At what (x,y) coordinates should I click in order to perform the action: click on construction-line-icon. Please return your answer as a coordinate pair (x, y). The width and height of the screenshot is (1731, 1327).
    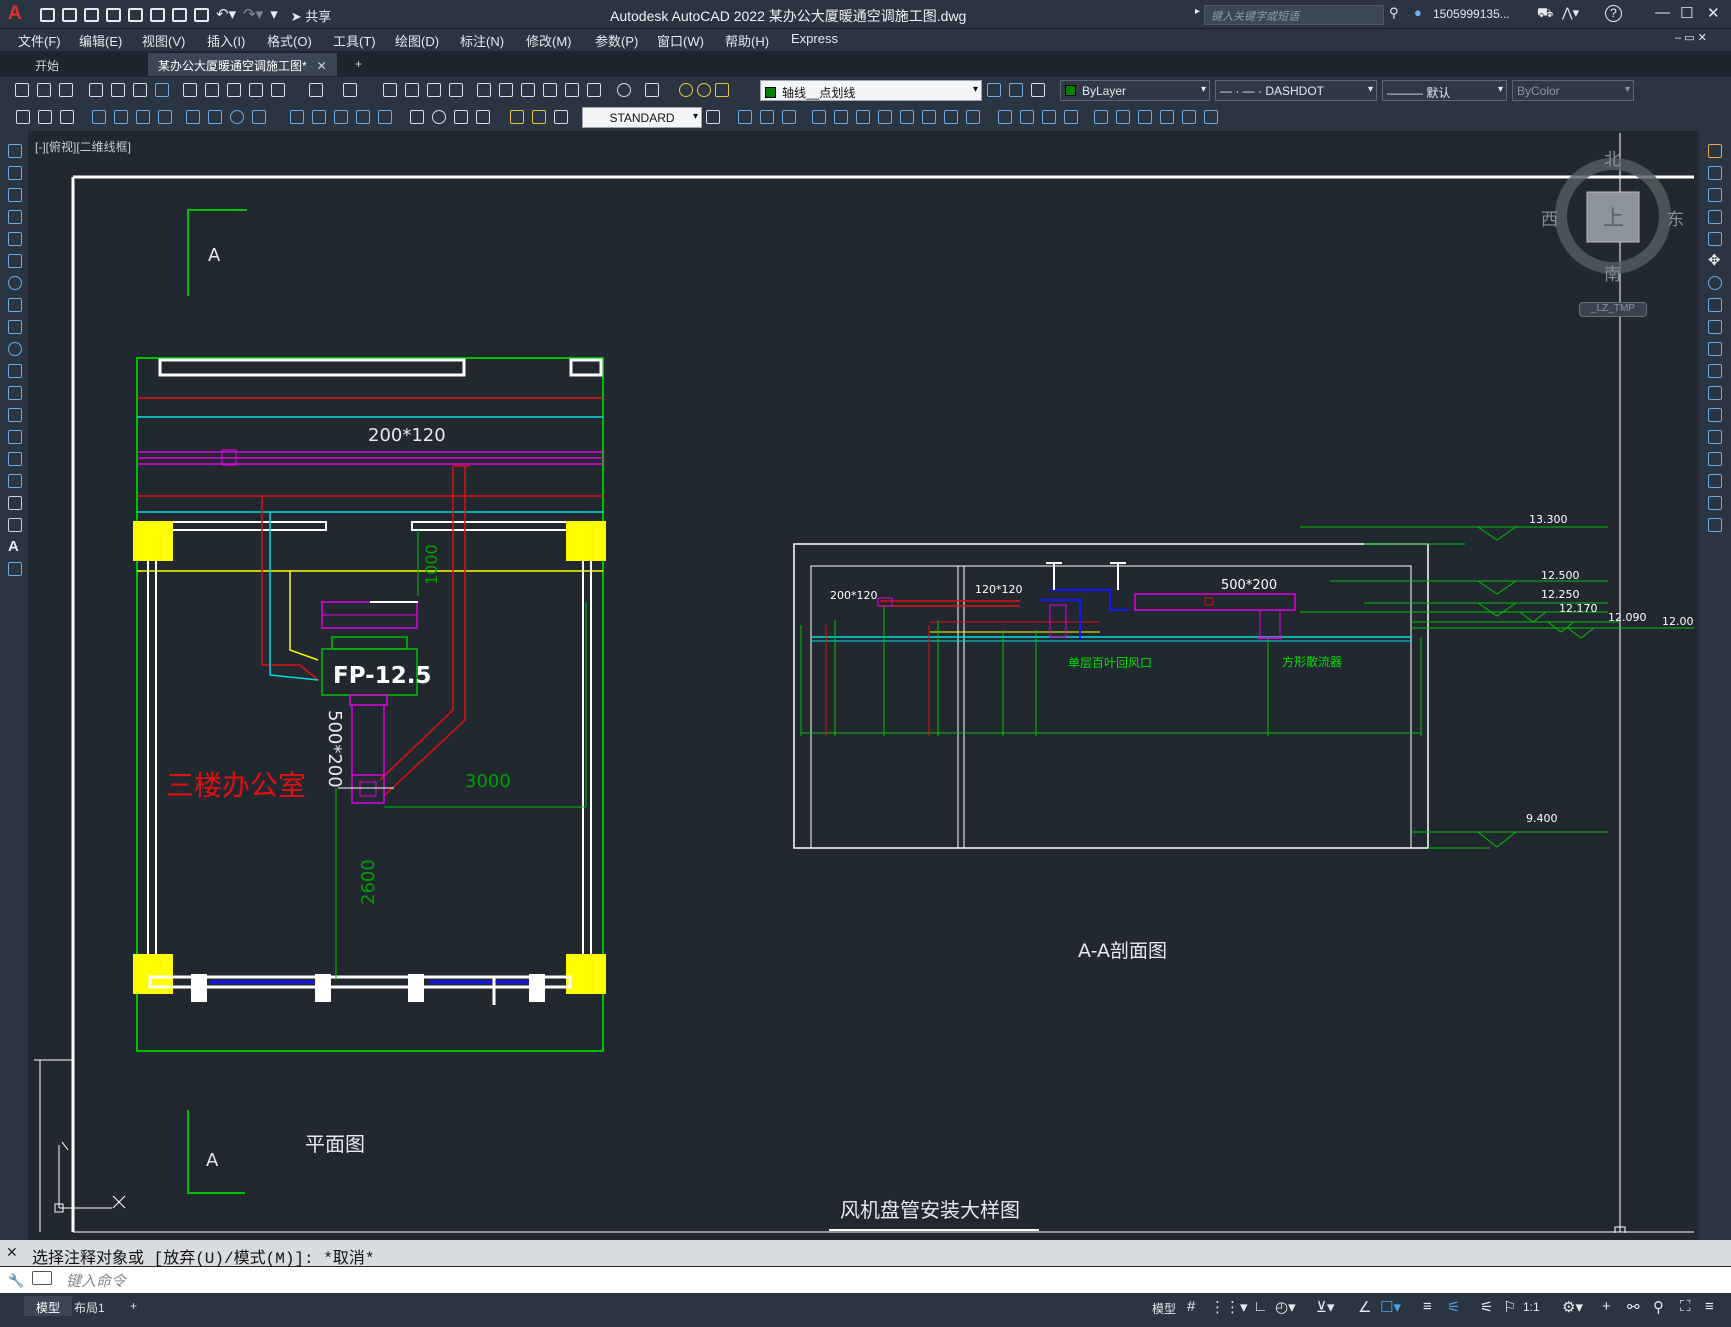
    Looking at the image, I should click on (15, 173).